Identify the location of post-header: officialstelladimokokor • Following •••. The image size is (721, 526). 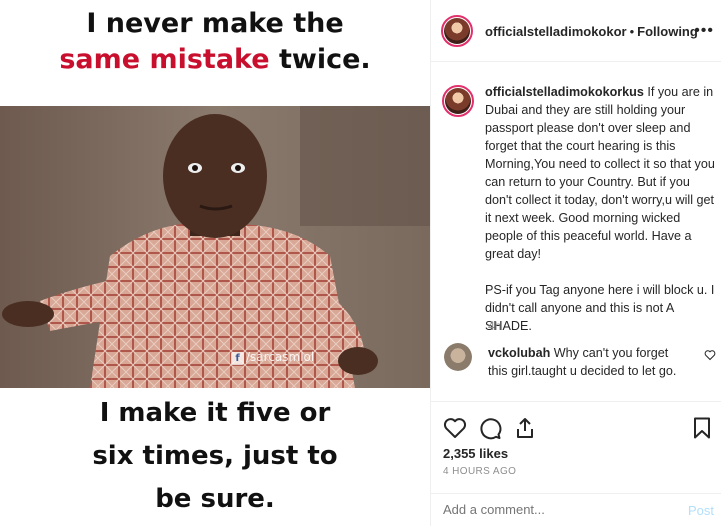
(576, 31).